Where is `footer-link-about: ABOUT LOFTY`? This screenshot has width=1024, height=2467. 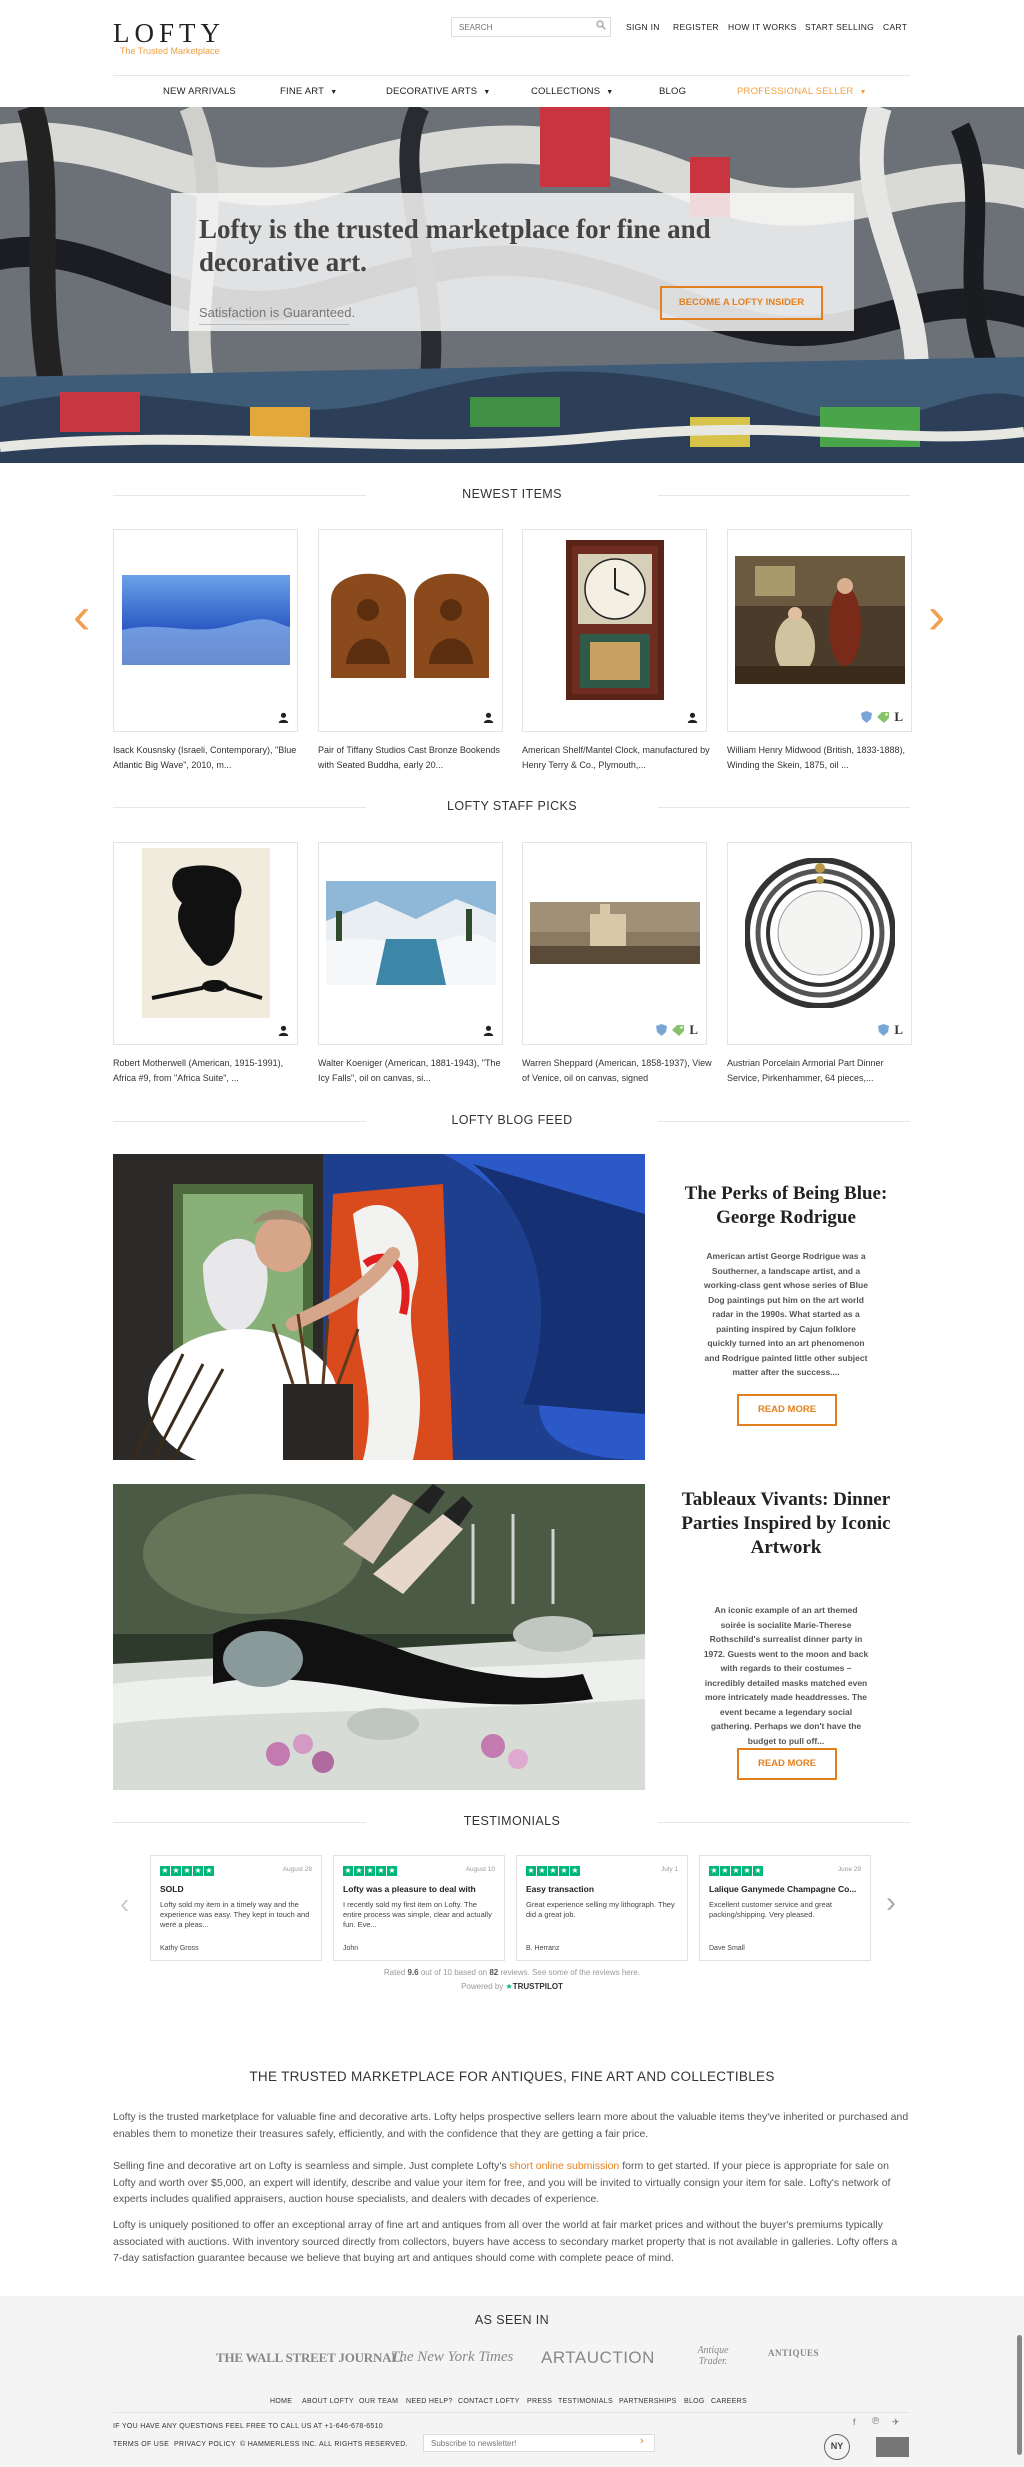 footer-link-about: ABOUT LOFTY is located at coordinates (328, 2401).